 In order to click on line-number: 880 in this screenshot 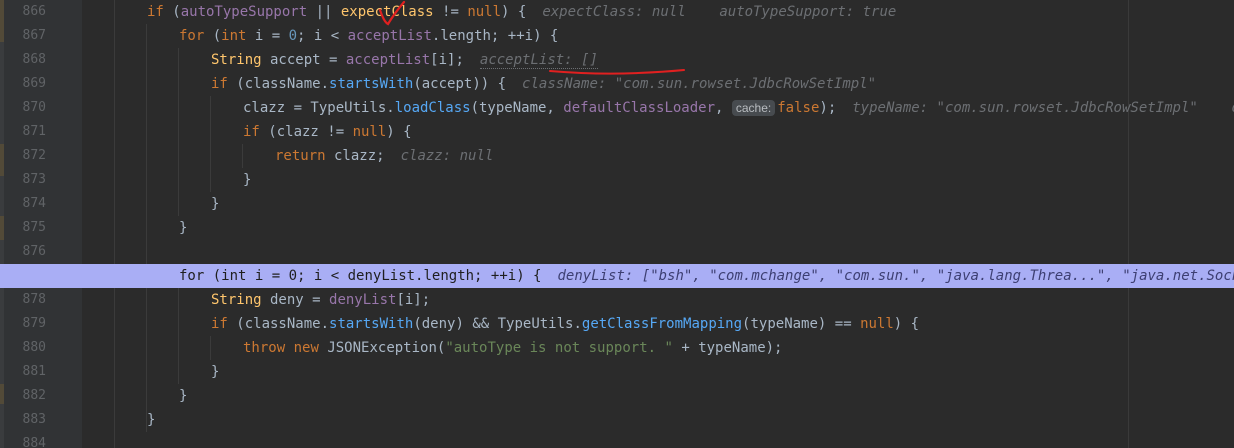, I will do `click(25, 348)`.